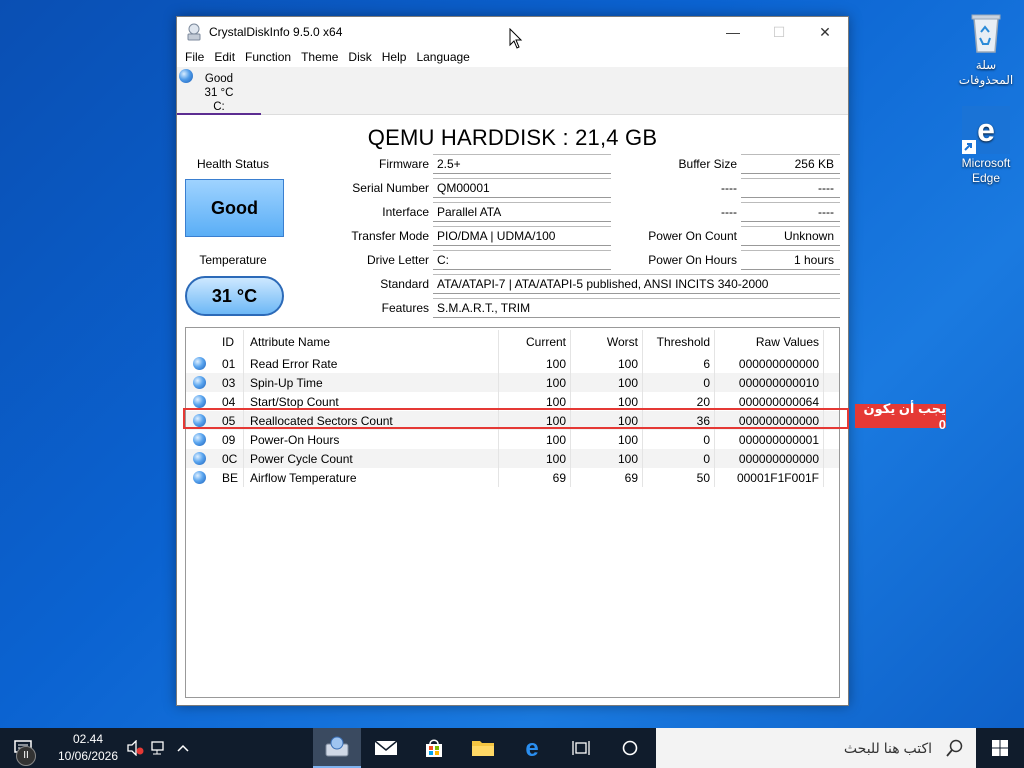 The width and height of the screenshot is (1024, 768). Describe the element at coordinates (607, 342) in the screenshot. I see `col-worst: Worst` at that location.